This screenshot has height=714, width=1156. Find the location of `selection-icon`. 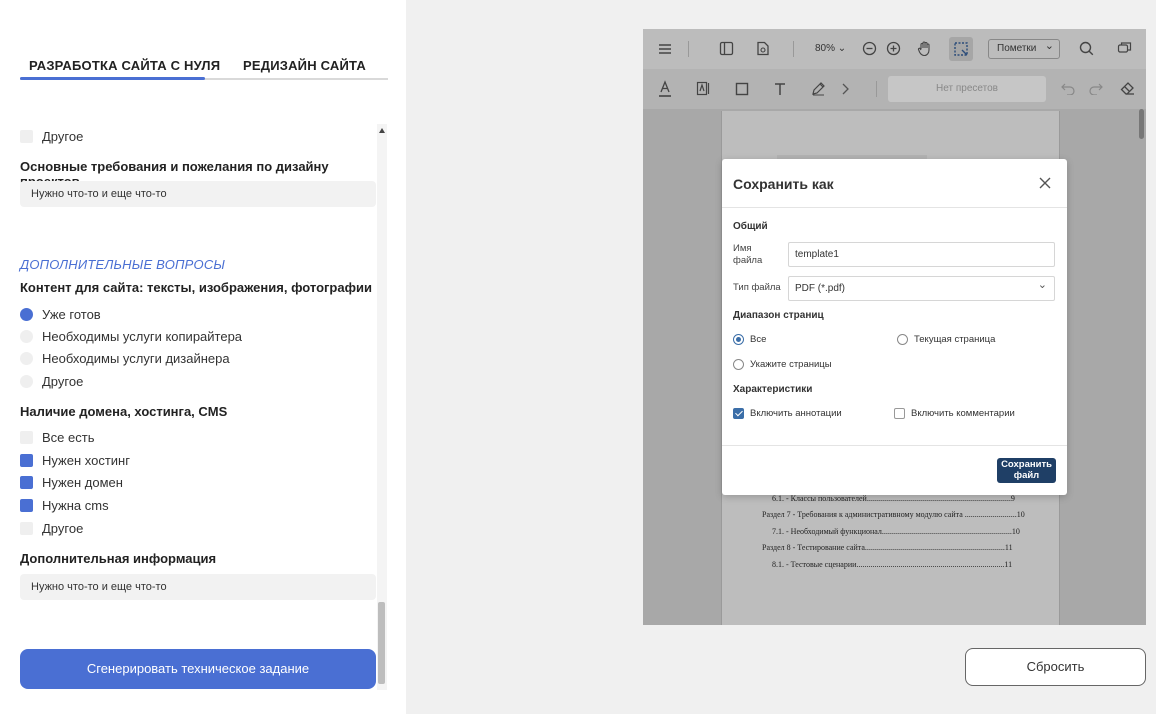

selection-icon is located at coordinates (961, 49).